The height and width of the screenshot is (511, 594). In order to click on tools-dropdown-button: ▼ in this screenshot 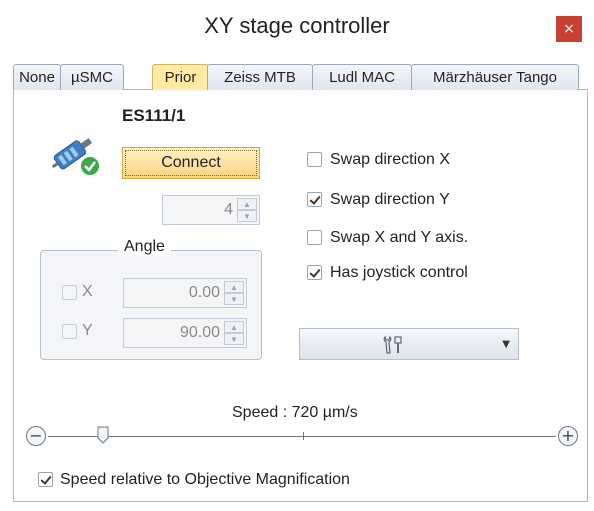, I will do `click(409, 344)`.